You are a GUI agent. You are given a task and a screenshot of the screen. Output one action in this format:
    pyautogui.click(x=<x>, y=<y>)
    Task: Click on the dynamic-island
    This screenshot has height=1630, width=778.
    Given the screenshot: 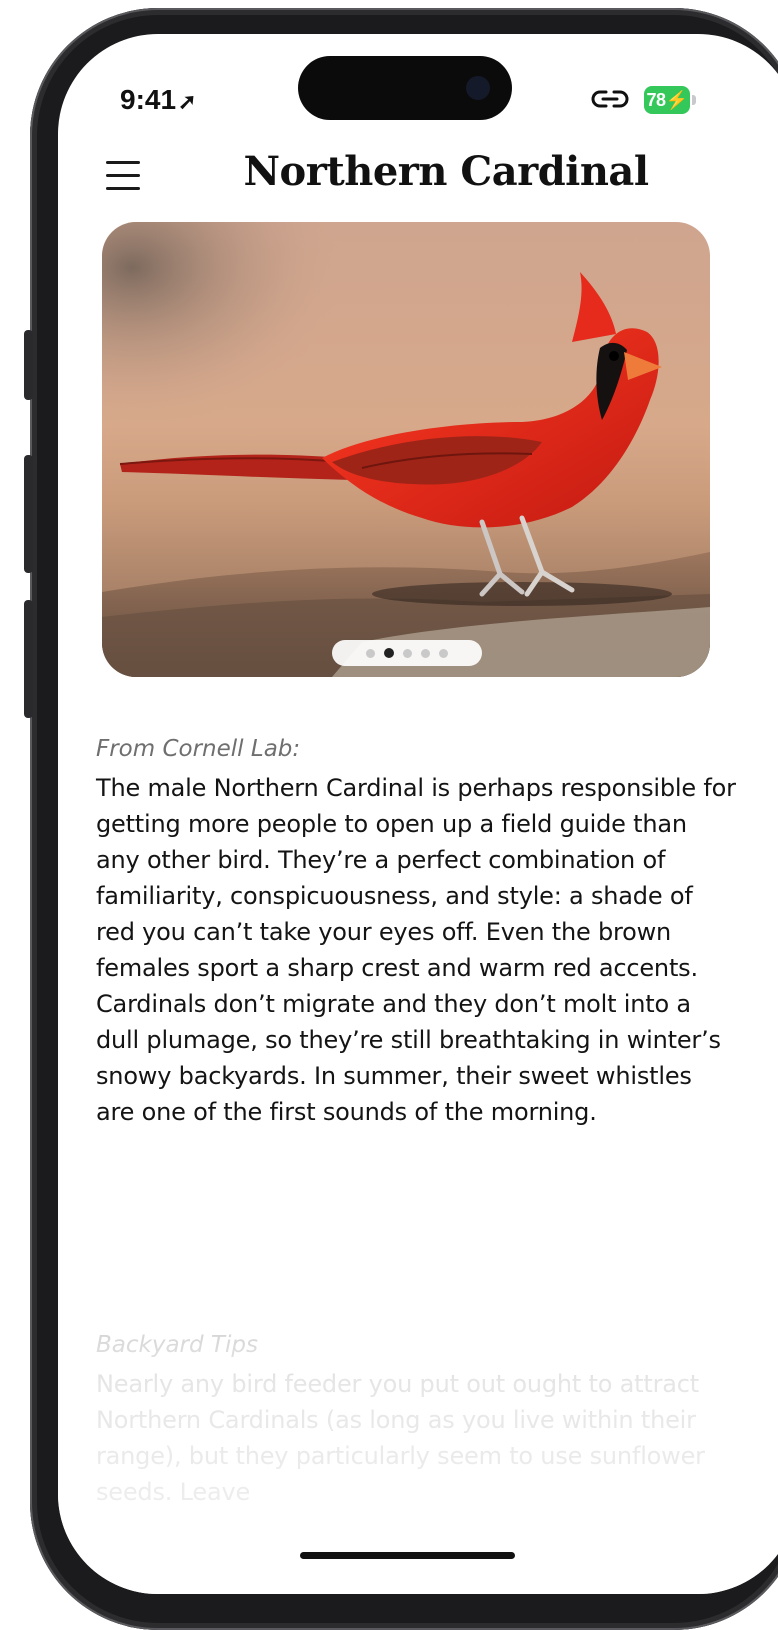 What is the action you would take?
    pyautogui.click(x=405, y=88)
    